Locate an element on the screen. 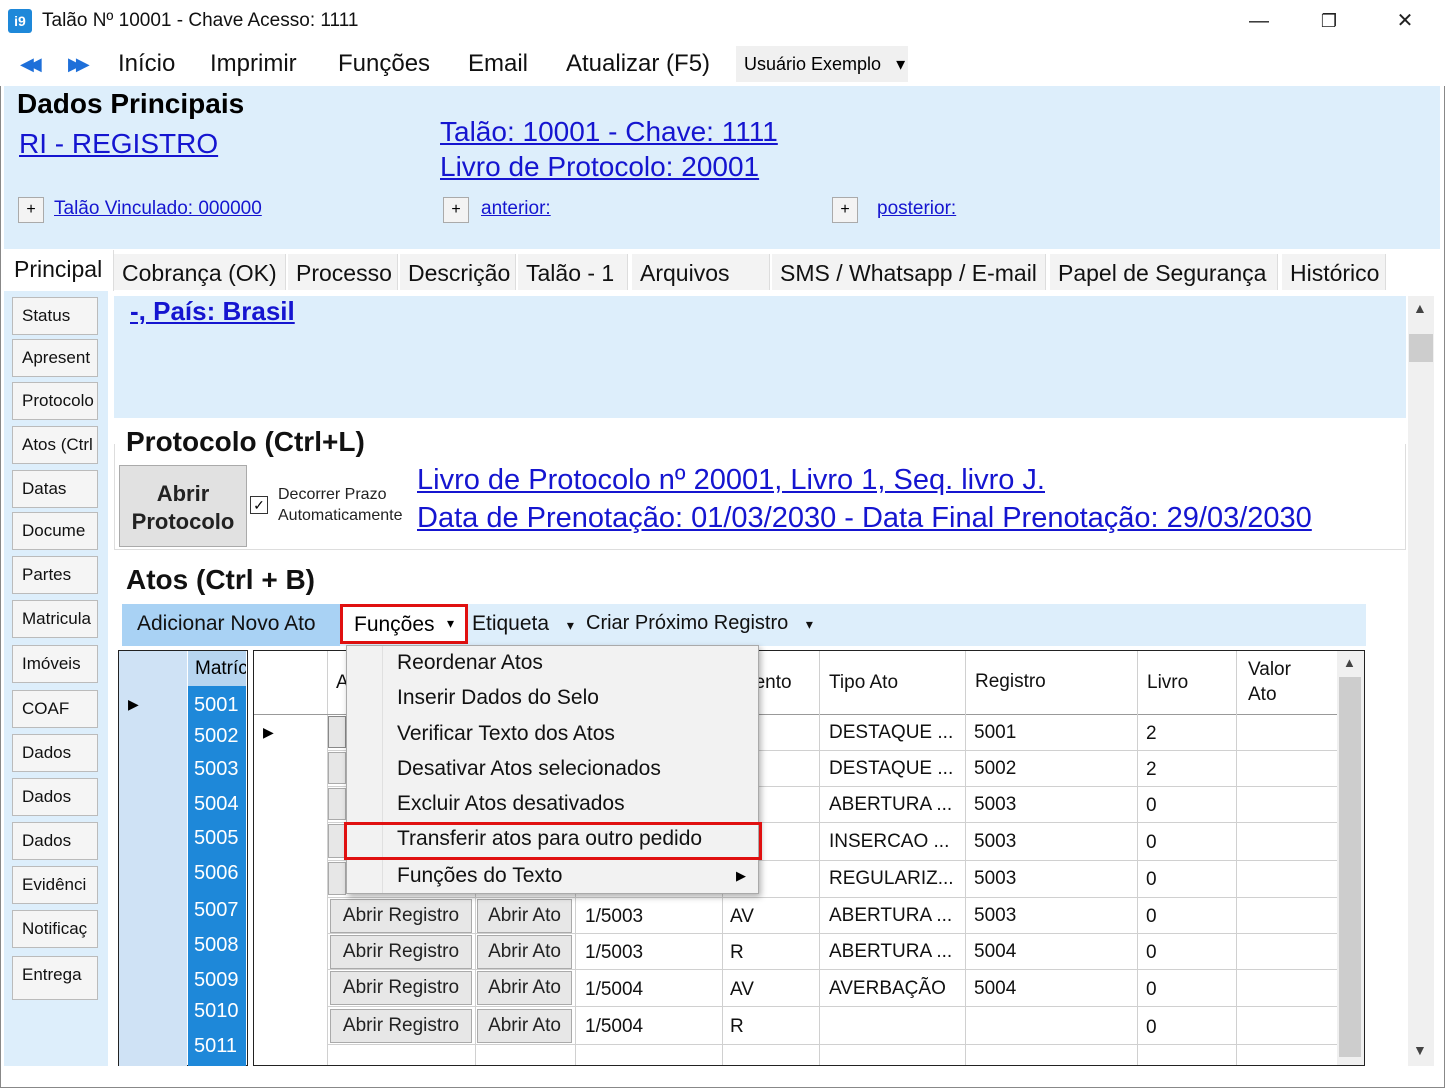  side-button-dados-3: Dados is located at coordinates (55, 841).